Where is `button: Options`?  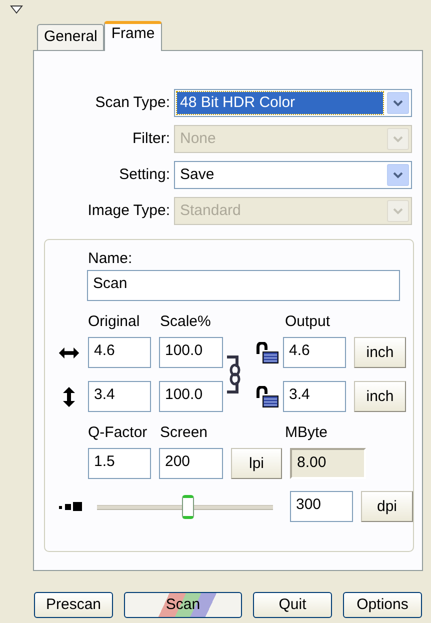
button: Options is located at coordinates (382, 605).